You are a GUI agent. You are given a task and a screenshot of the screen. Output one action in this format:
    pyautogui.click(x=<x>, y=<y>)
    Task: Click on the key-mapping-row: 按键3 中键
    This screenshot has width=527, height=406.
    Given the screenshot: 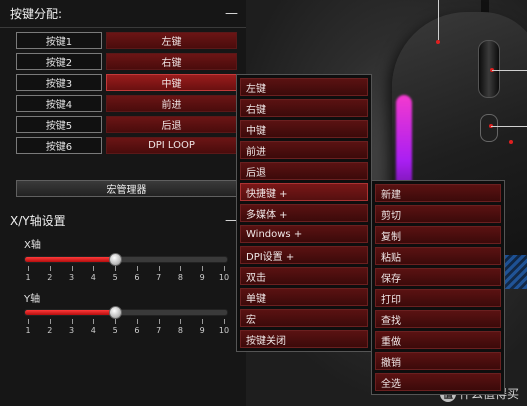 What is the action you would take?
    pyautogui.click(x=126, y=82)
    